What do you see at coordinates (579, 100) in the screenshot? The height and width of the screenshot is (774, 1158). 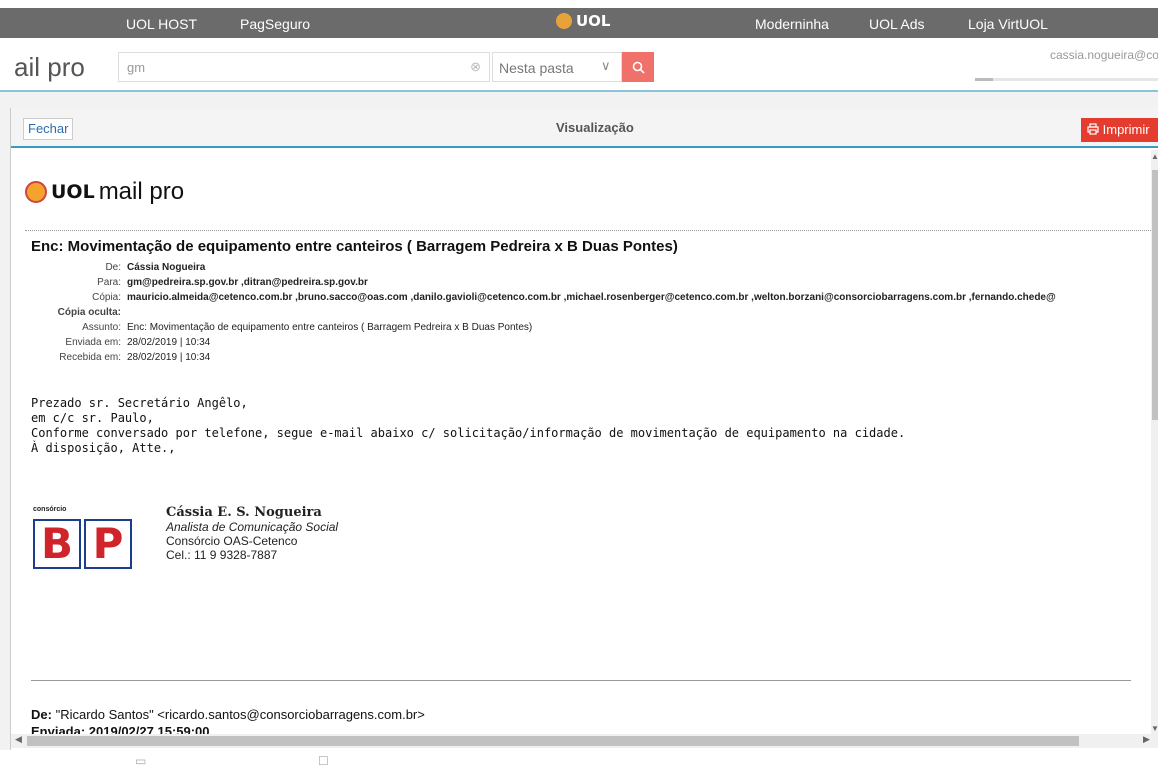 I see `background-toolbar` at bounding box center [579, 100].